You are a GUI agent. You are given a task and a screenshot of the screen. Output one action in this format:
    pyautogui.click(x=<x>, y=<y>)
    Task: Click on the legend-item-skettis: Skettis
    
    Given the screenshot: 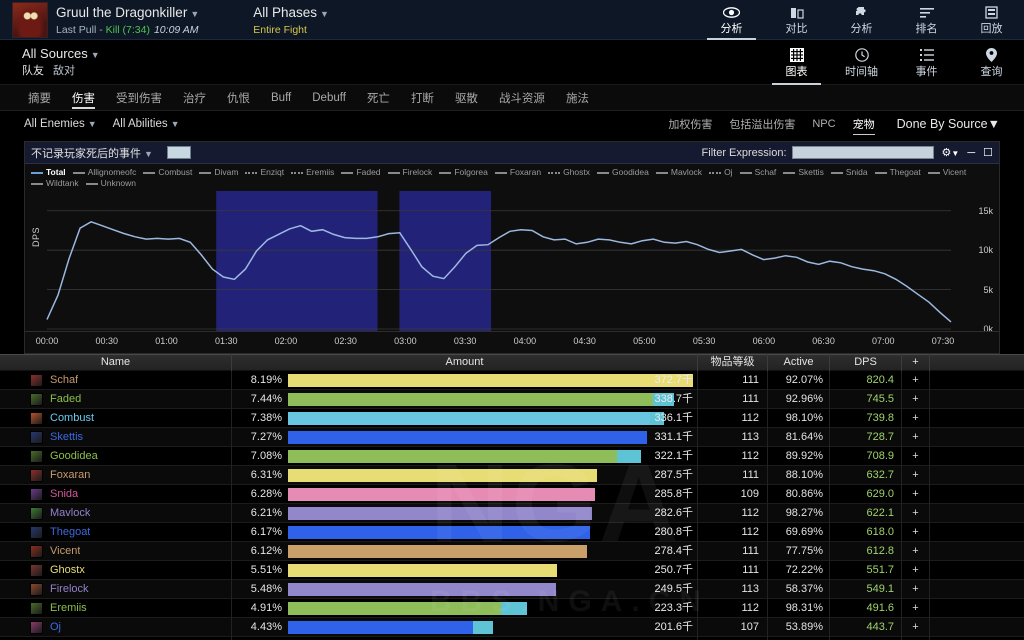 What is the action you would take?
    pyautogui.click(x=803, y=172)
    